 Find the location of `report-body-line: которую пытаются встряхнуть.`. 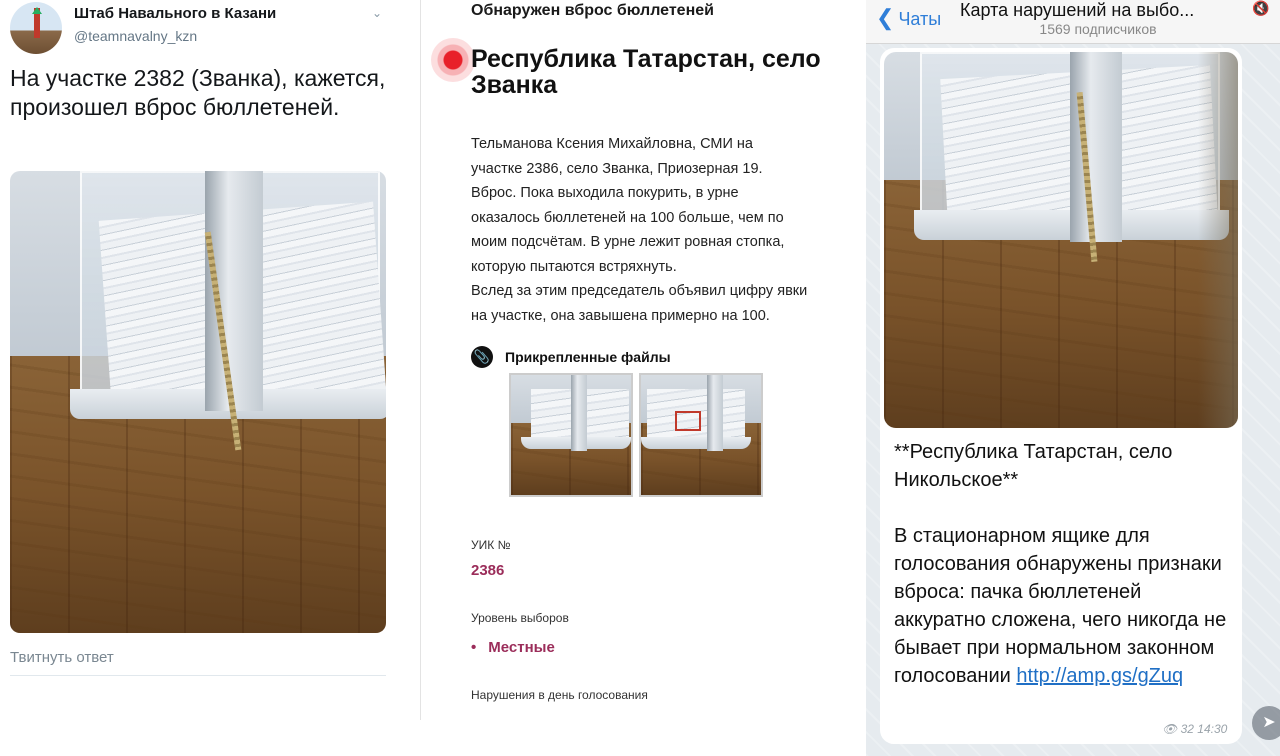

report-body-line: которую пытаются встряхнуть. is located at coordinates (574, 266).